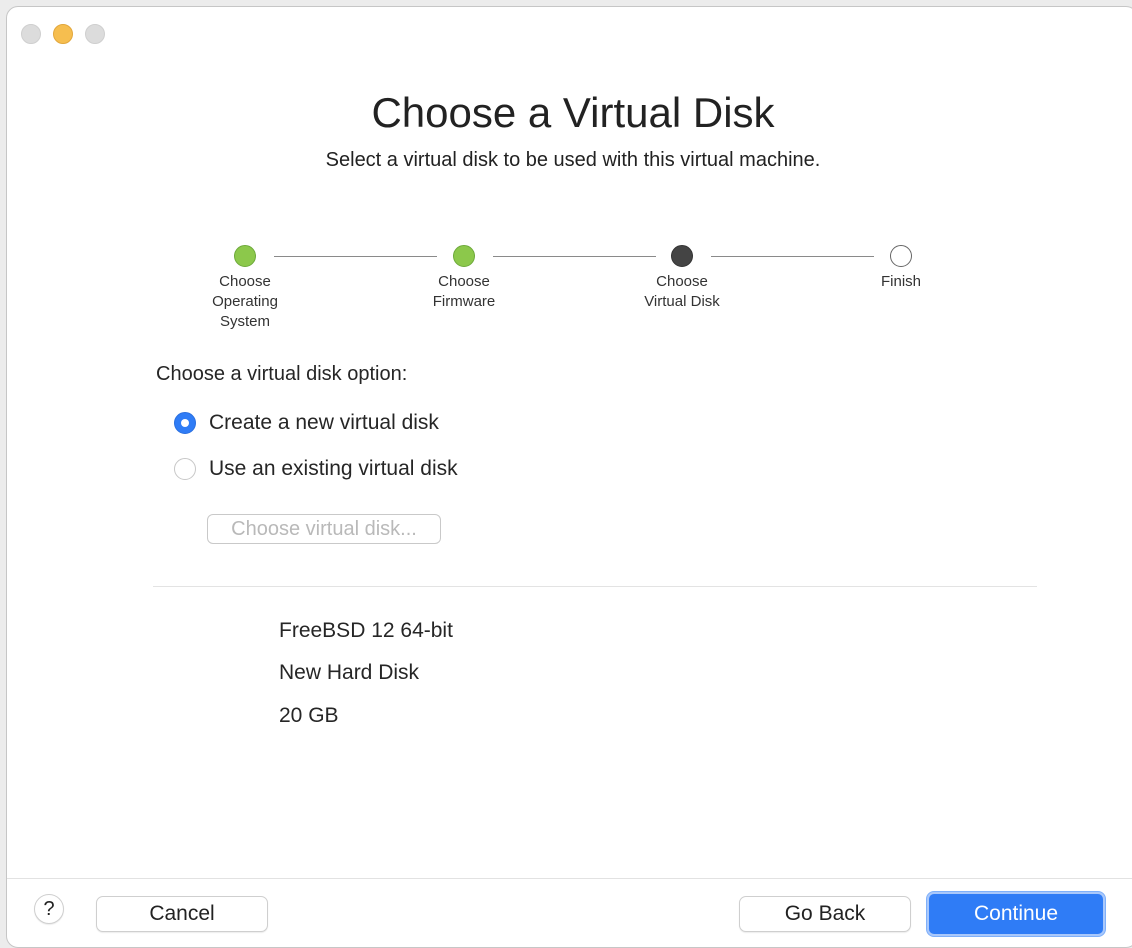  I want to click on go-back-button: Go Back, so click(825, 914).